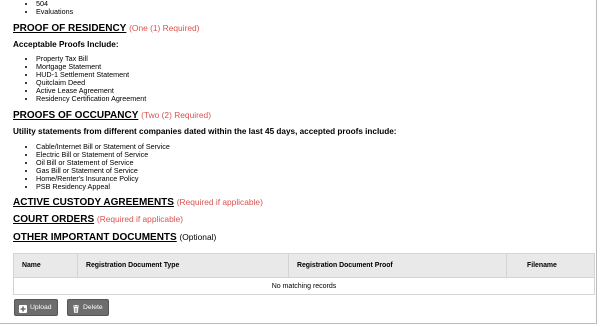 The image size is (600, 327). I want to click on occupancy-requirement: (Two (2) Required), so click(176, 115).